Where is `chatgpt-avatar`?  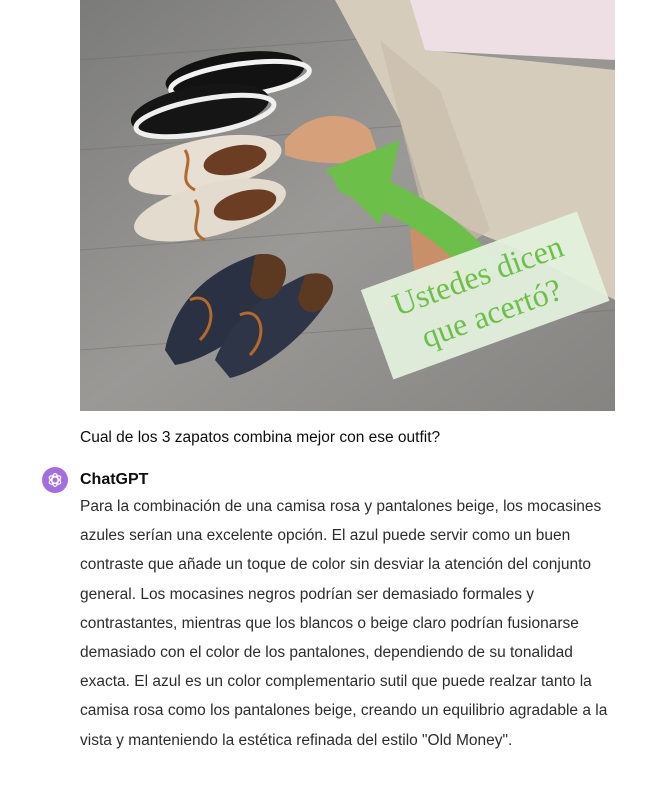 chatgpt-avatar is located at coordinates (55, 480).